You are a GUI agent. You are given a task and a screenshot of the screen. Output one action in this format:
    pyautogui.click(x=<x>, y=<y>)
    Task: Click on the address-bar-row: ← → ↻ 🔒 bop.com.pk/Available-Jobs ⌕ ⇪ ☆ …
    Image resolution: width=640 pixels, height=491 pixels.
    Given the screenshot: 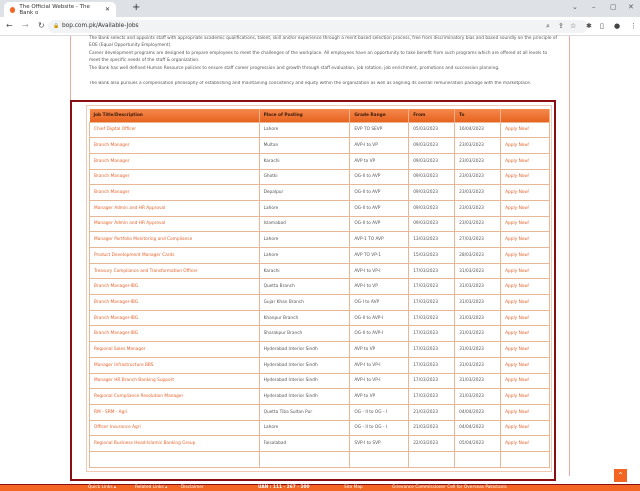 What is the action you would take?
    pyautogui.click(x=320, y=26)
    